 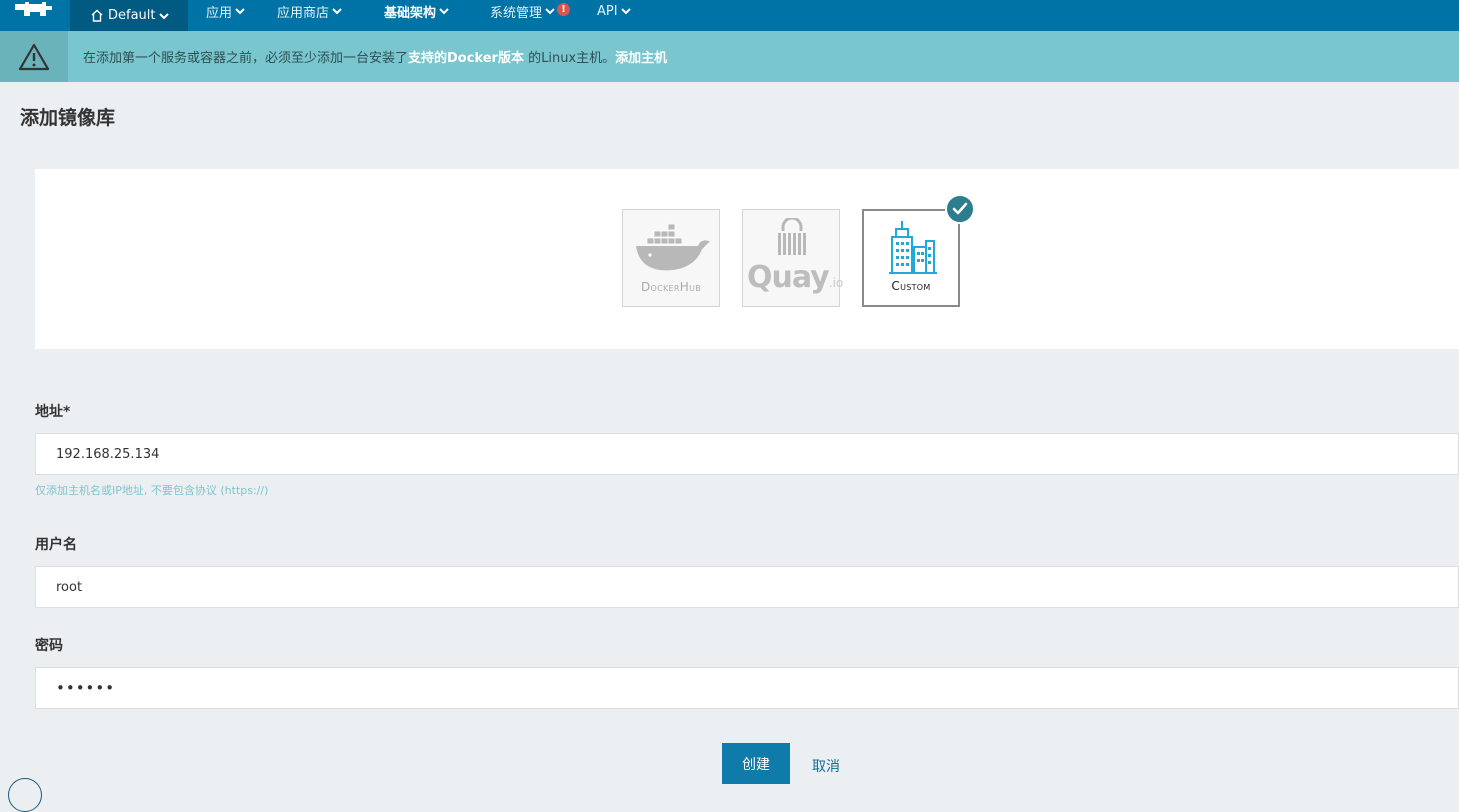 What do you see at coordinates (49, 646) in the screenshot?
I see `password-label: 密码` at bounding box center [49, 646].